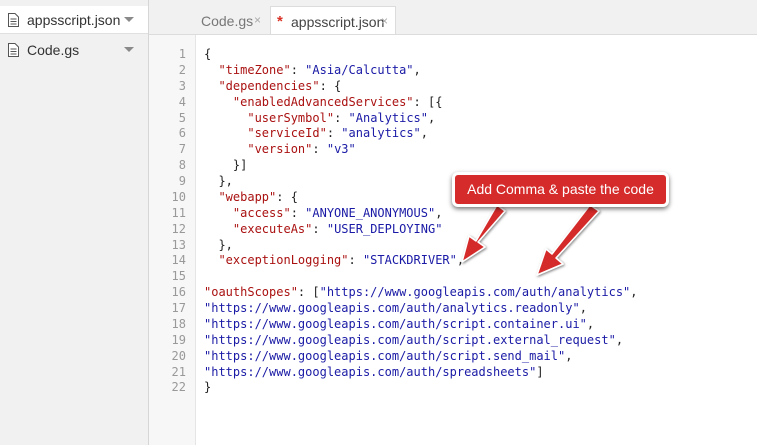 This screenshot has height=445, width=757. What do you see at coordinates (287, 133) in the screenshot?
I see `json-key: "serviceId"` at bounding box center [287, 133].